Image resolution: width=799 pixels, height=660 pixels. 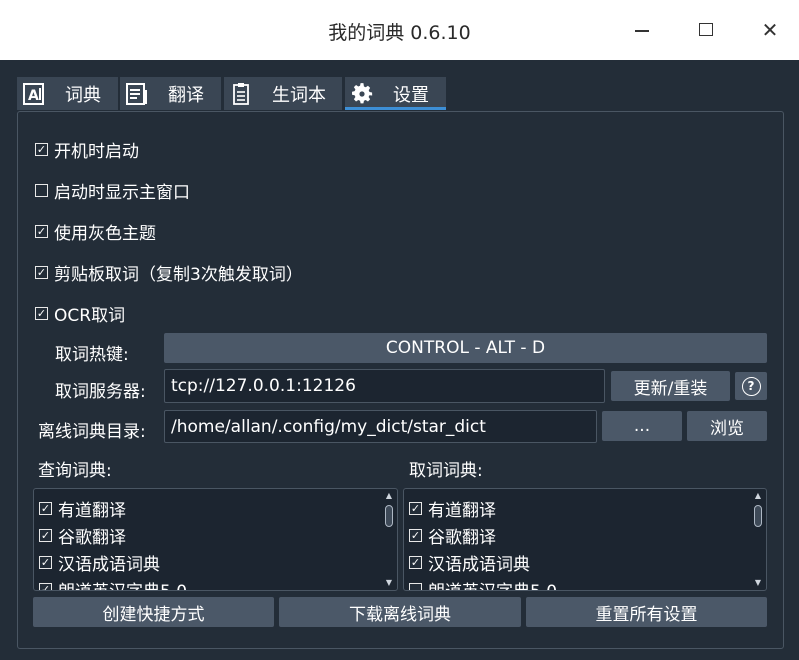 I want to click on checkbox-label: OCR取词, so click(x=90, y=316).